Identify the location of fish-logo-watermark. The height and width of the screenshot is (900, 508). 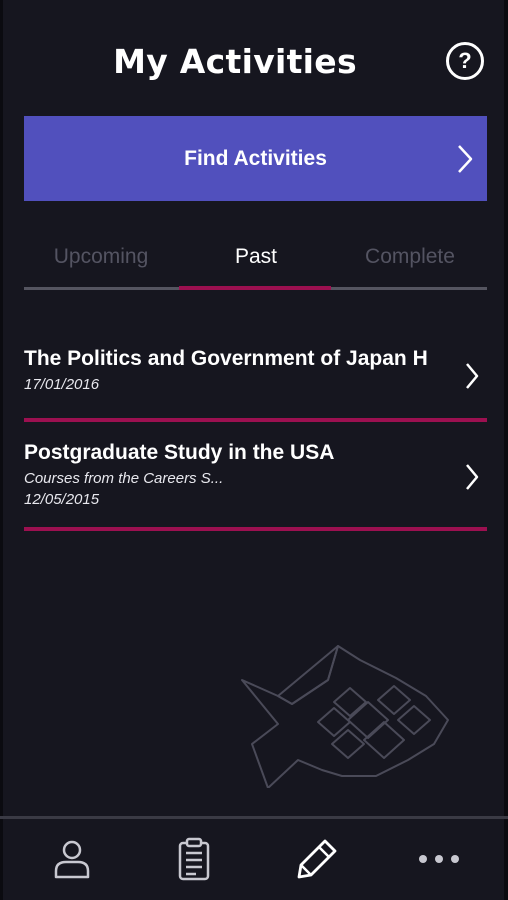
(345, 716).